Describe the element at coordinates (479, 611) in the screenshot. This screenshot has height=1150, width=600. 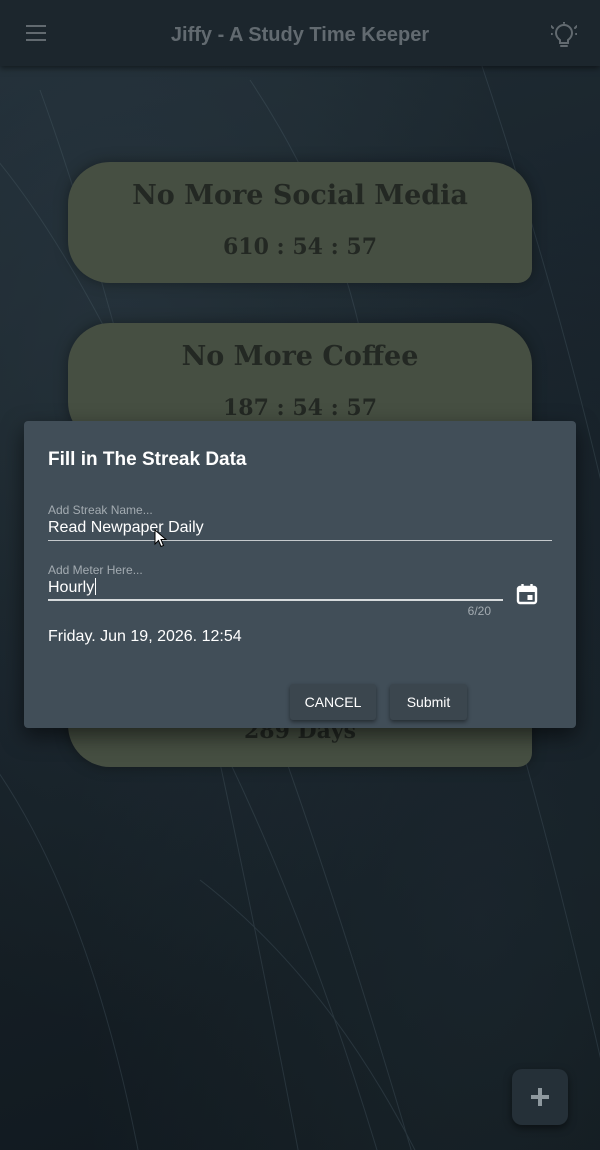
I see `character-counter: 6/20` at that location.